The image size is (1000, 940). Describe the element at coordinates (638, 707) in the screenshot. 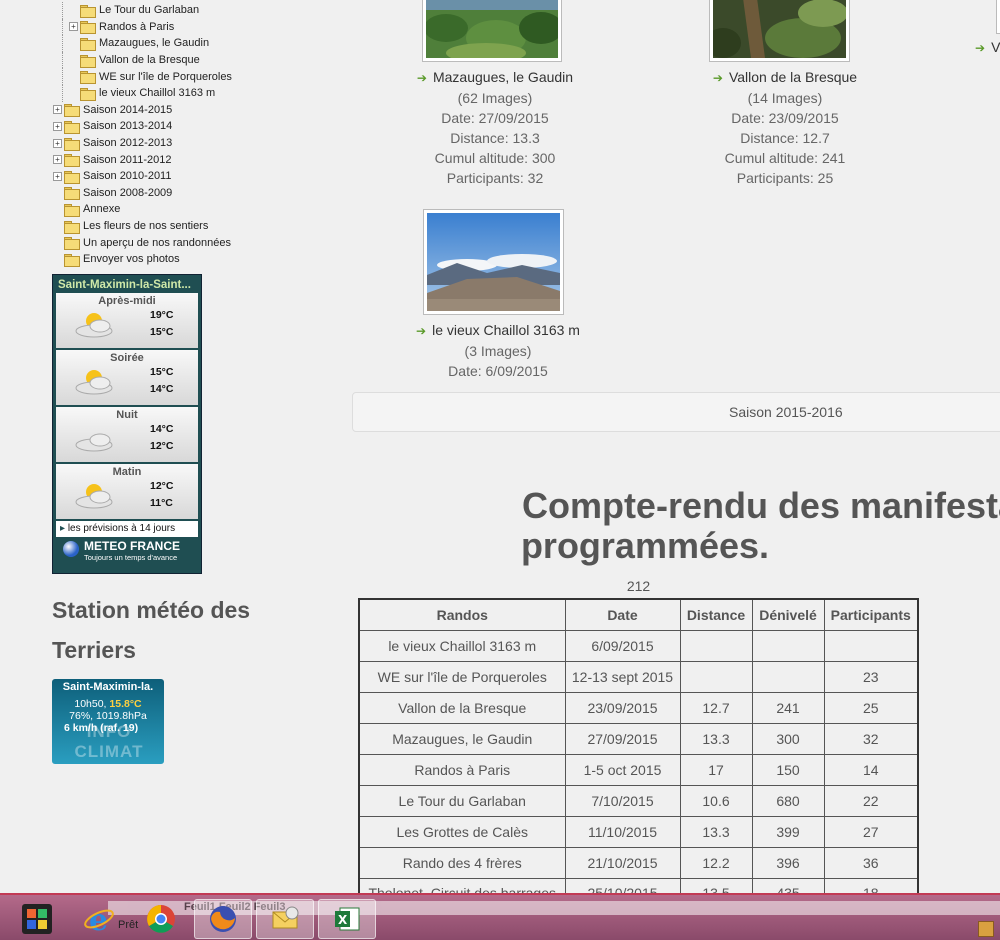

I see `table-row: Vallon de la Bresque 23/09/2015 12.7 241 25` at that location.